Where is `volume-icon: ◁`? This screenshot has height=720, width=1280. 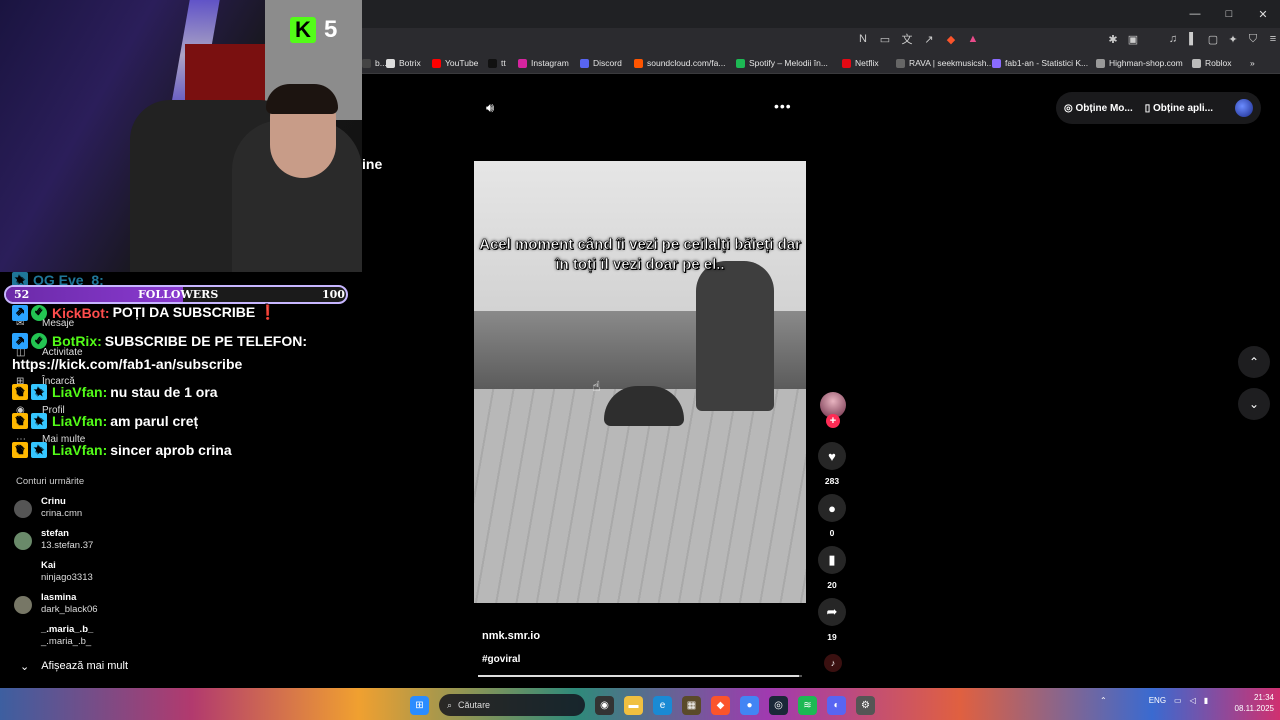 volume-icon: ◁ is located at coordinates (1193, 700).